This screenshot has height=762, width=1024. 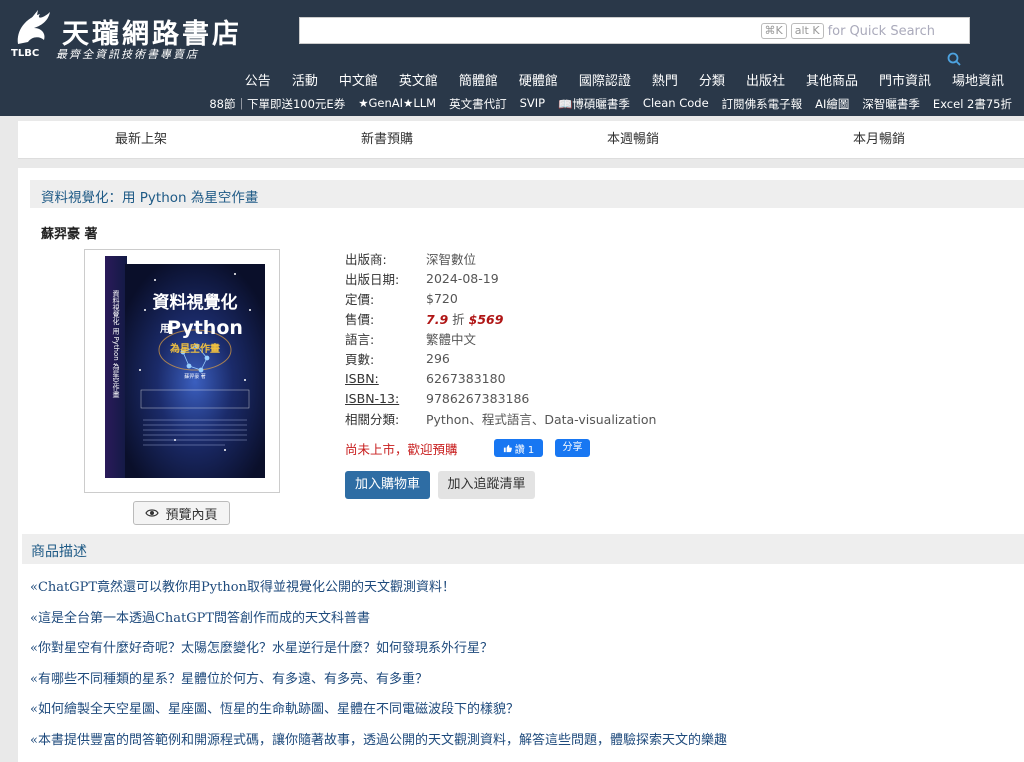 I want to click on shortcut-key-alt: alt K, so click(x=807, y=31).